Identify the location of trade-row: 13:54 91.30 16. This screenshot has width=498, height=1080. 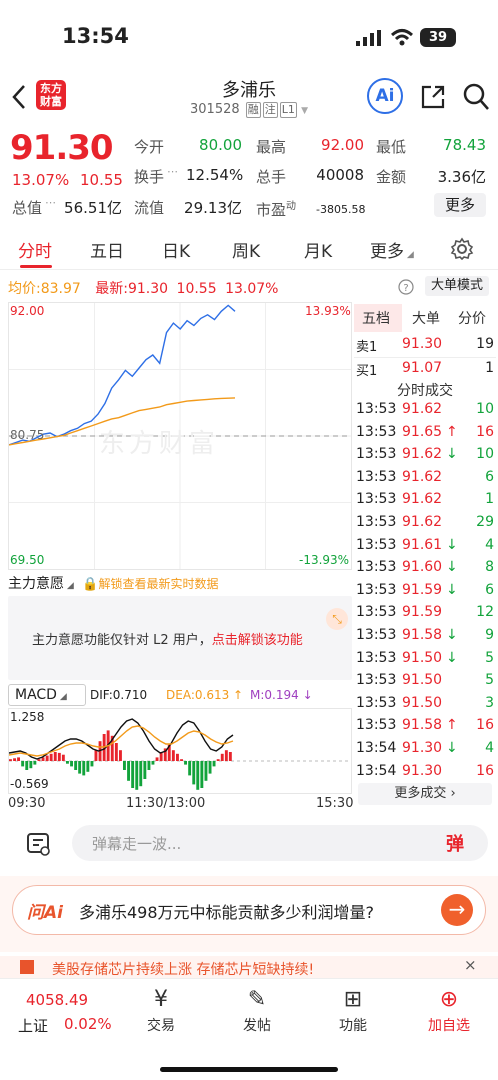
(425, 774).